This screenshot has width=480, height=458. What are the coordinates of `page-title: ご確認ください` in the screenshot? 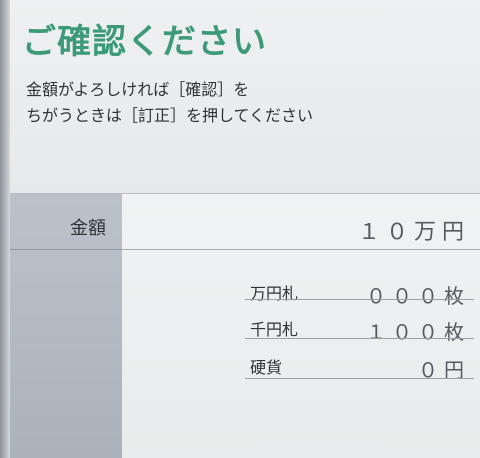 It's located at (144, 42).